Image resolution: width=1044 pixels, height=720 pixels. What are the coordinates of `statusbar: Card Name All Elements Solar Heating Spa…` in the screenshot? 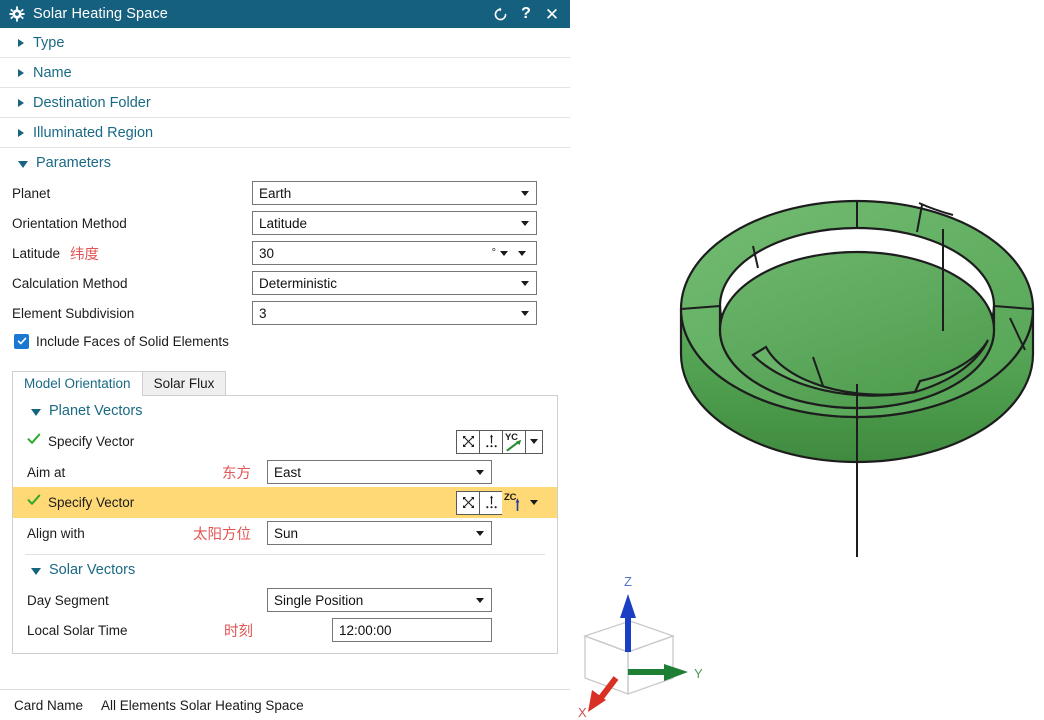 It's located at (292, 704).